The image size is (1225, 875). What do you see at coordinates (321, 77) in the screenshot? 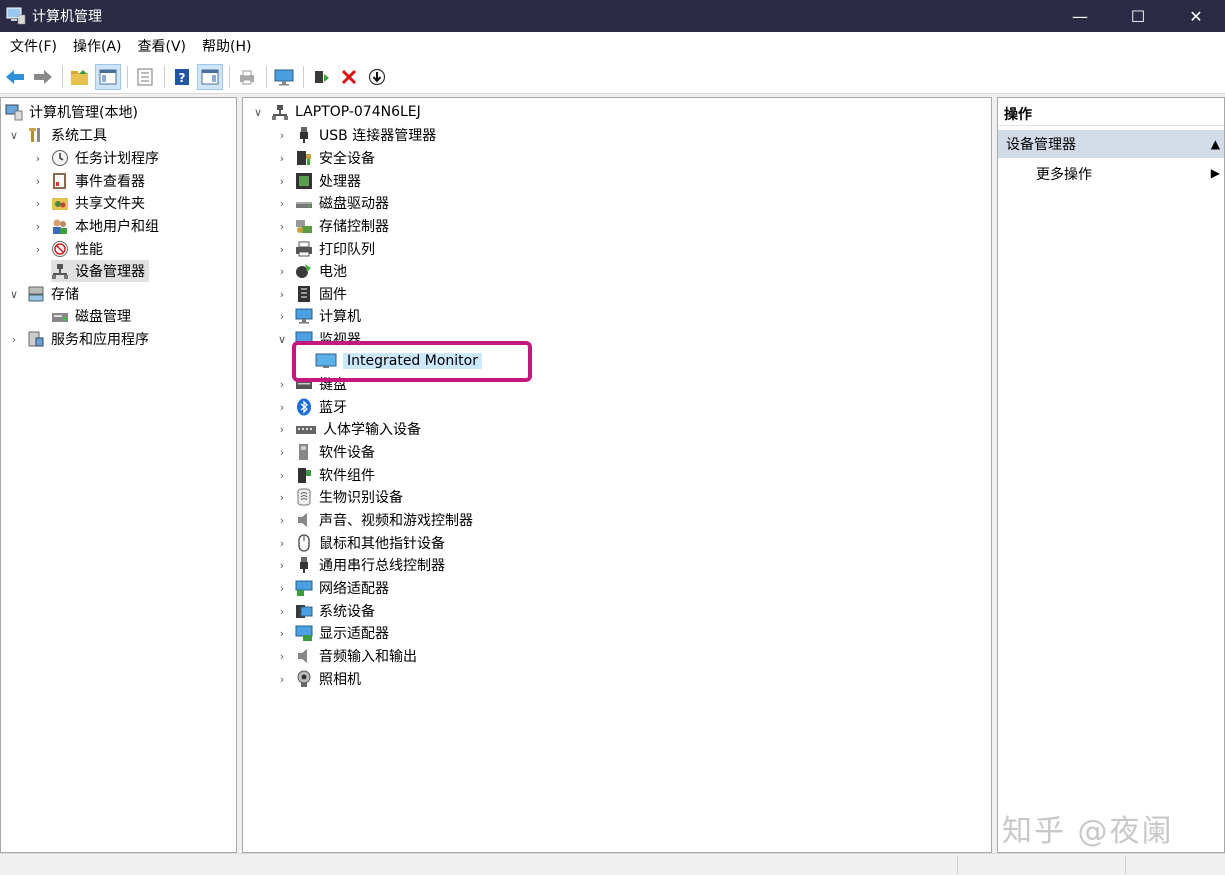
I see `update-driver-button` at bounding box center [321, 77].